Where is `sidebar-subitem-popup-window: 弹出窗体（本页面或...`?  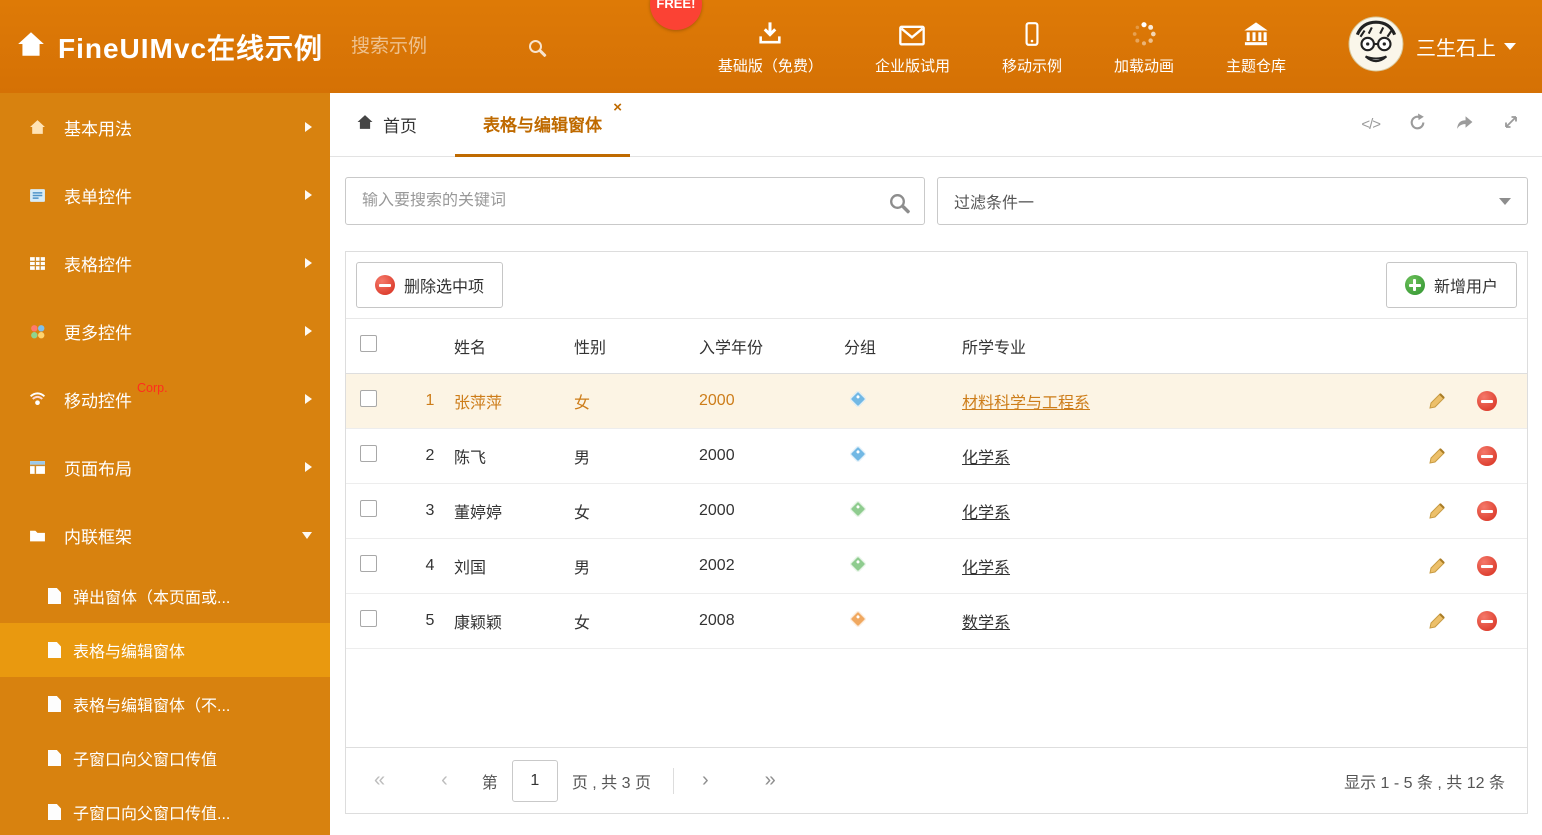
sidebar-subitem-popup-window: 弹出窗体（本页面或... is located at coordinates (165, 596).